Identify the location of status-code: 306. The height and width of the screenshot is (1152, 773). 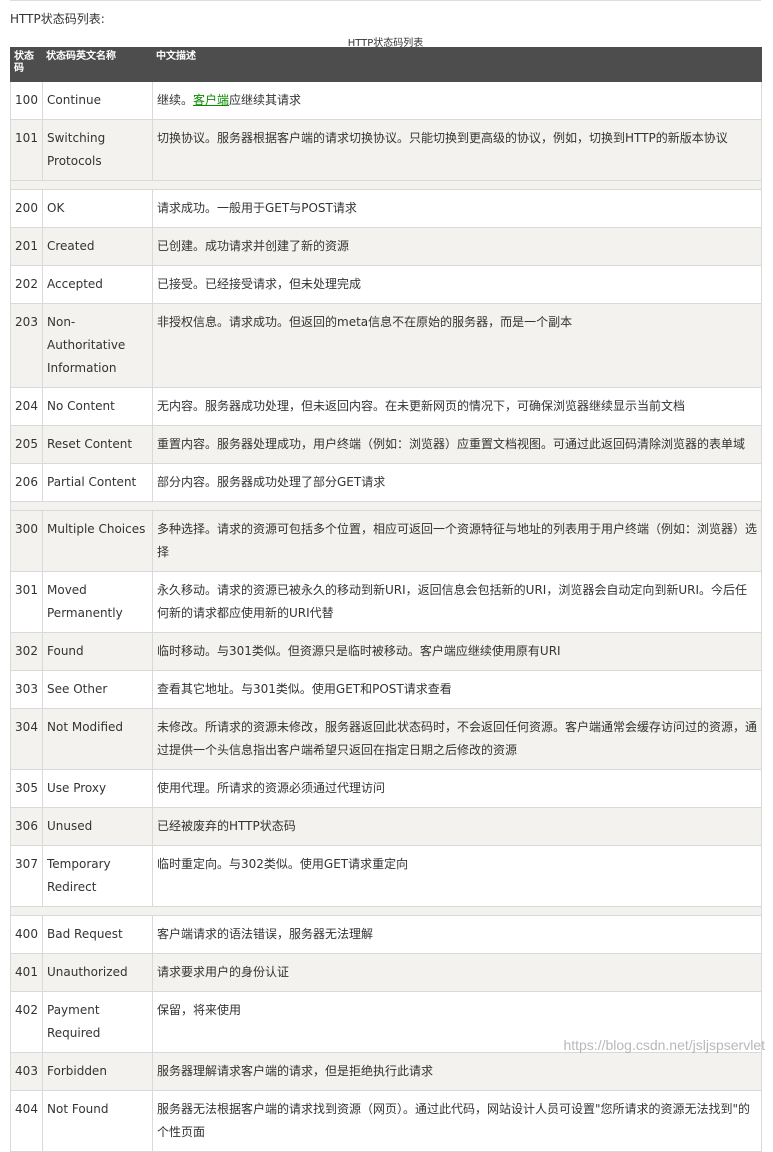
(26, 826).